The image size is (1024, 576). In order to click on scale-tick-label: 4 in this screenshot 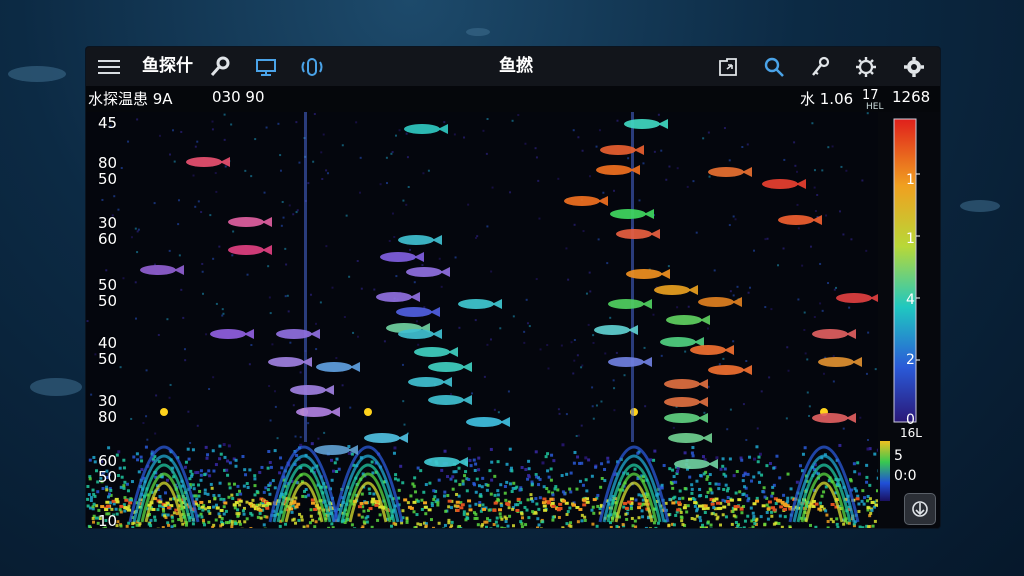, I will do `click(910, 300)`.